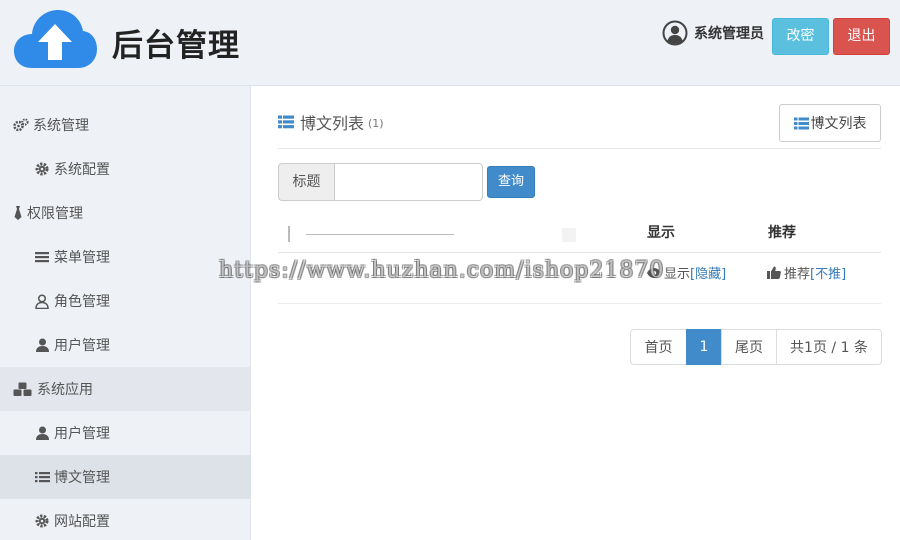 This screenshot has width=900, height=540. I want to click on watermark-text: https://www.huzhan.com/ishop21870, so click(442, 270).